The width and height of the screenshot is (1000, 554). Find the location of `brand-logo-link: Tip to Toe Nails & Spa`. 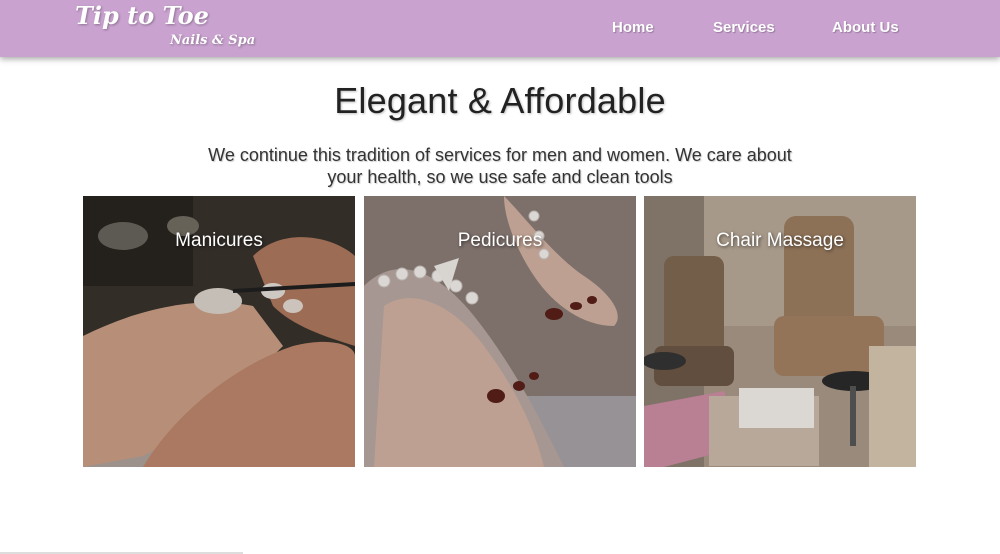

brand-logo-link: Tip to Toe Nails & Spa is located at coordinates (150, 28).